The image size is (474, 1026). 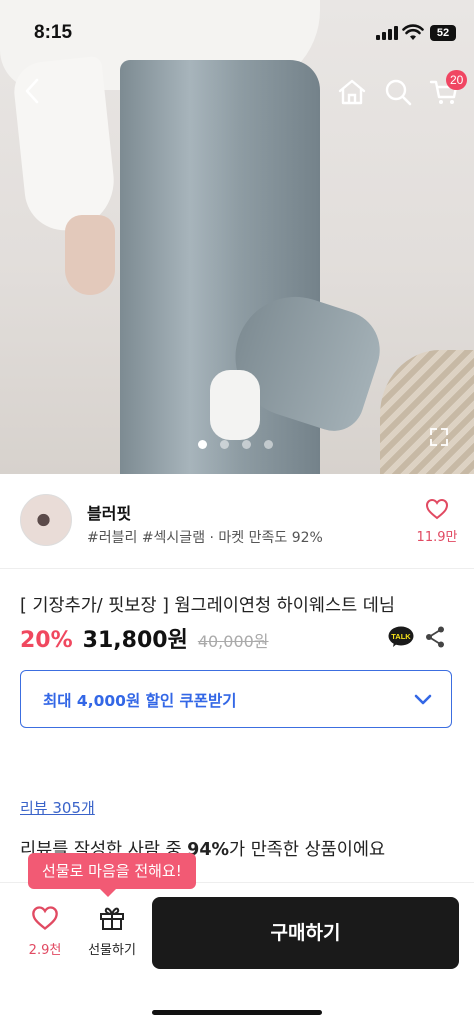 I want to click on store-like-button: 11.9만, so click(x=437, y=521).